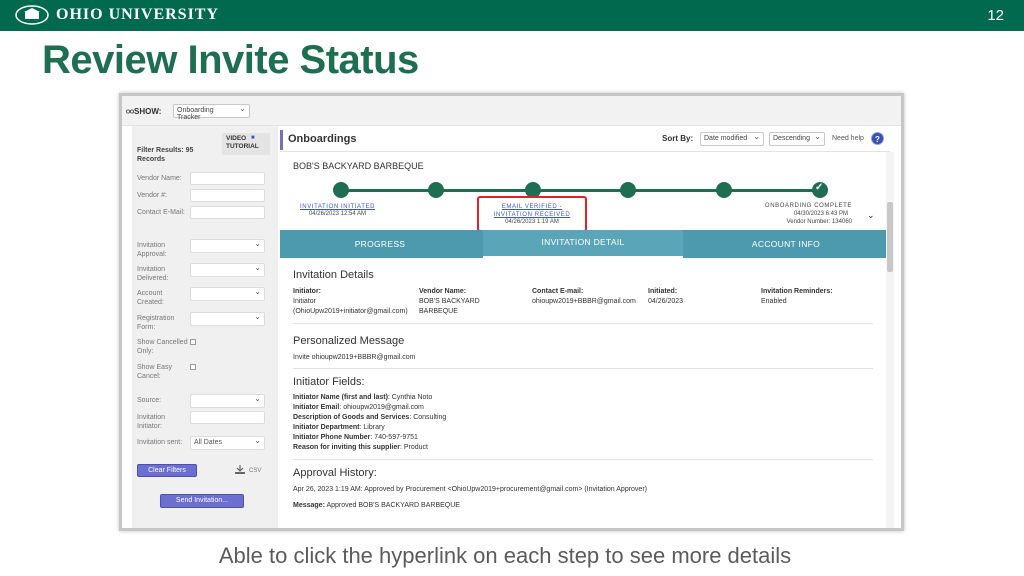  Describe the element at coordinates (346, 447) in the screenshot. I see `field-label: Reason for inviting this supplier` at that location.